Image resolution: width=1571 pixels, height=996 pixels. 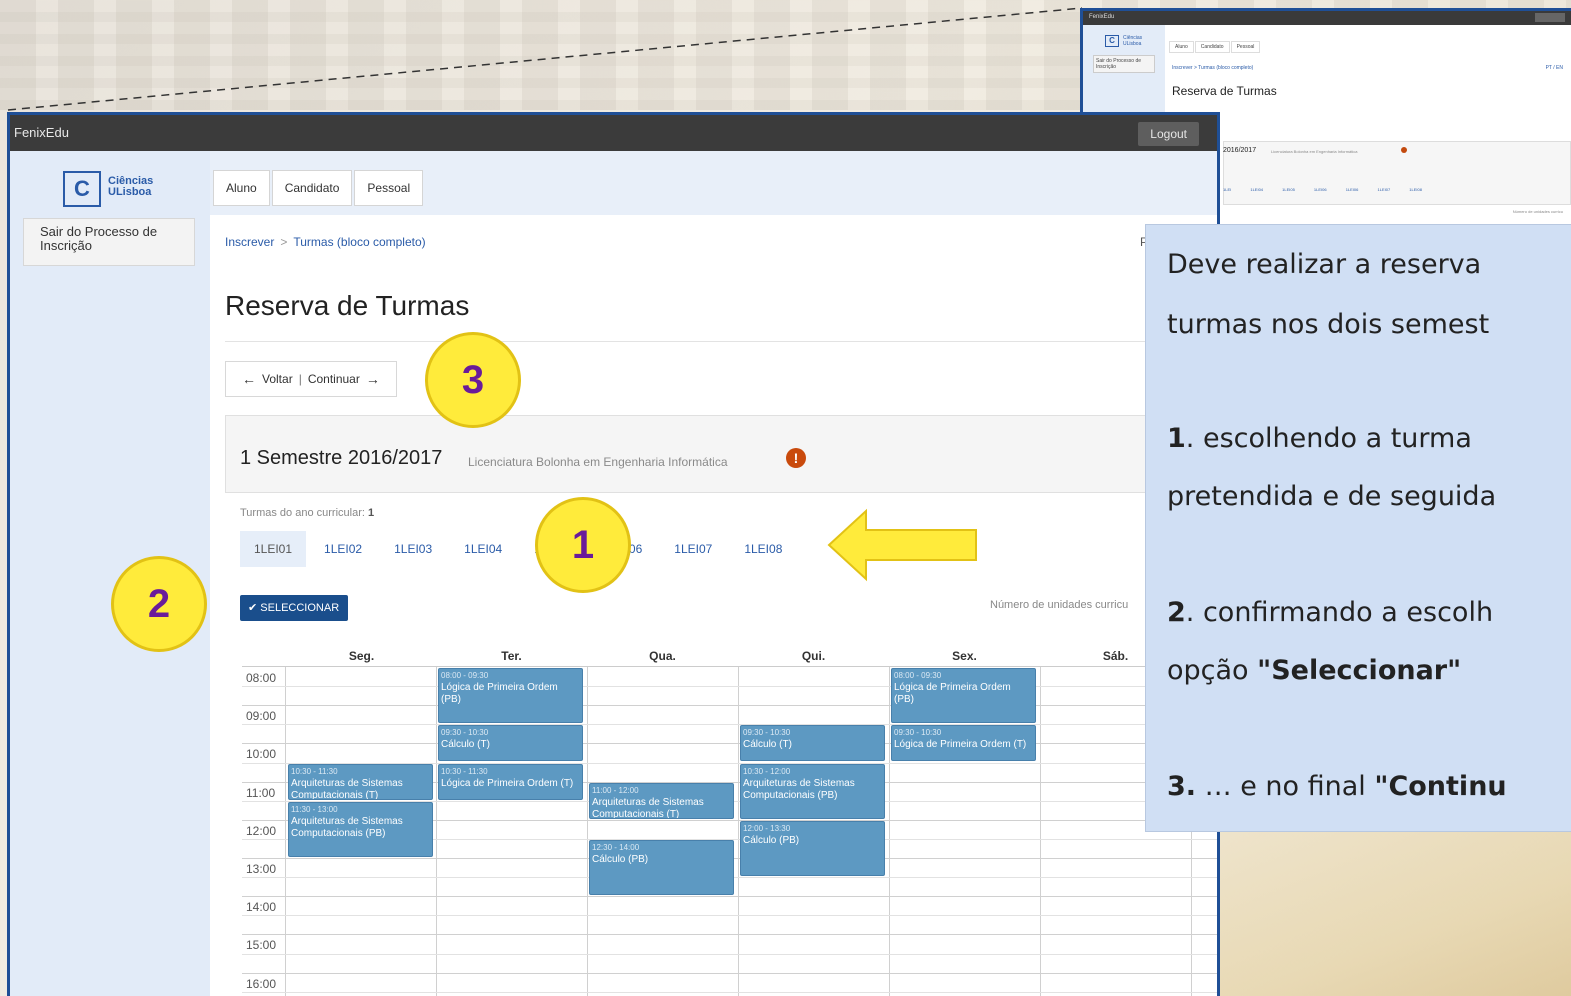 I want to click on turma-tab-1lei08: 1LEI08, so click(x=763, y=549).